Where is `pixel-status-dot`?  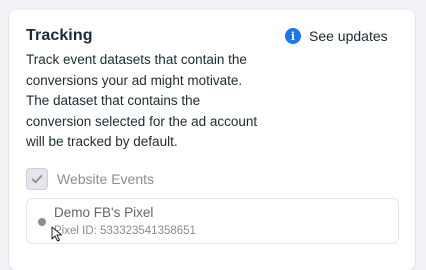 pixel-status-dot is located at coordinates (42, 222).